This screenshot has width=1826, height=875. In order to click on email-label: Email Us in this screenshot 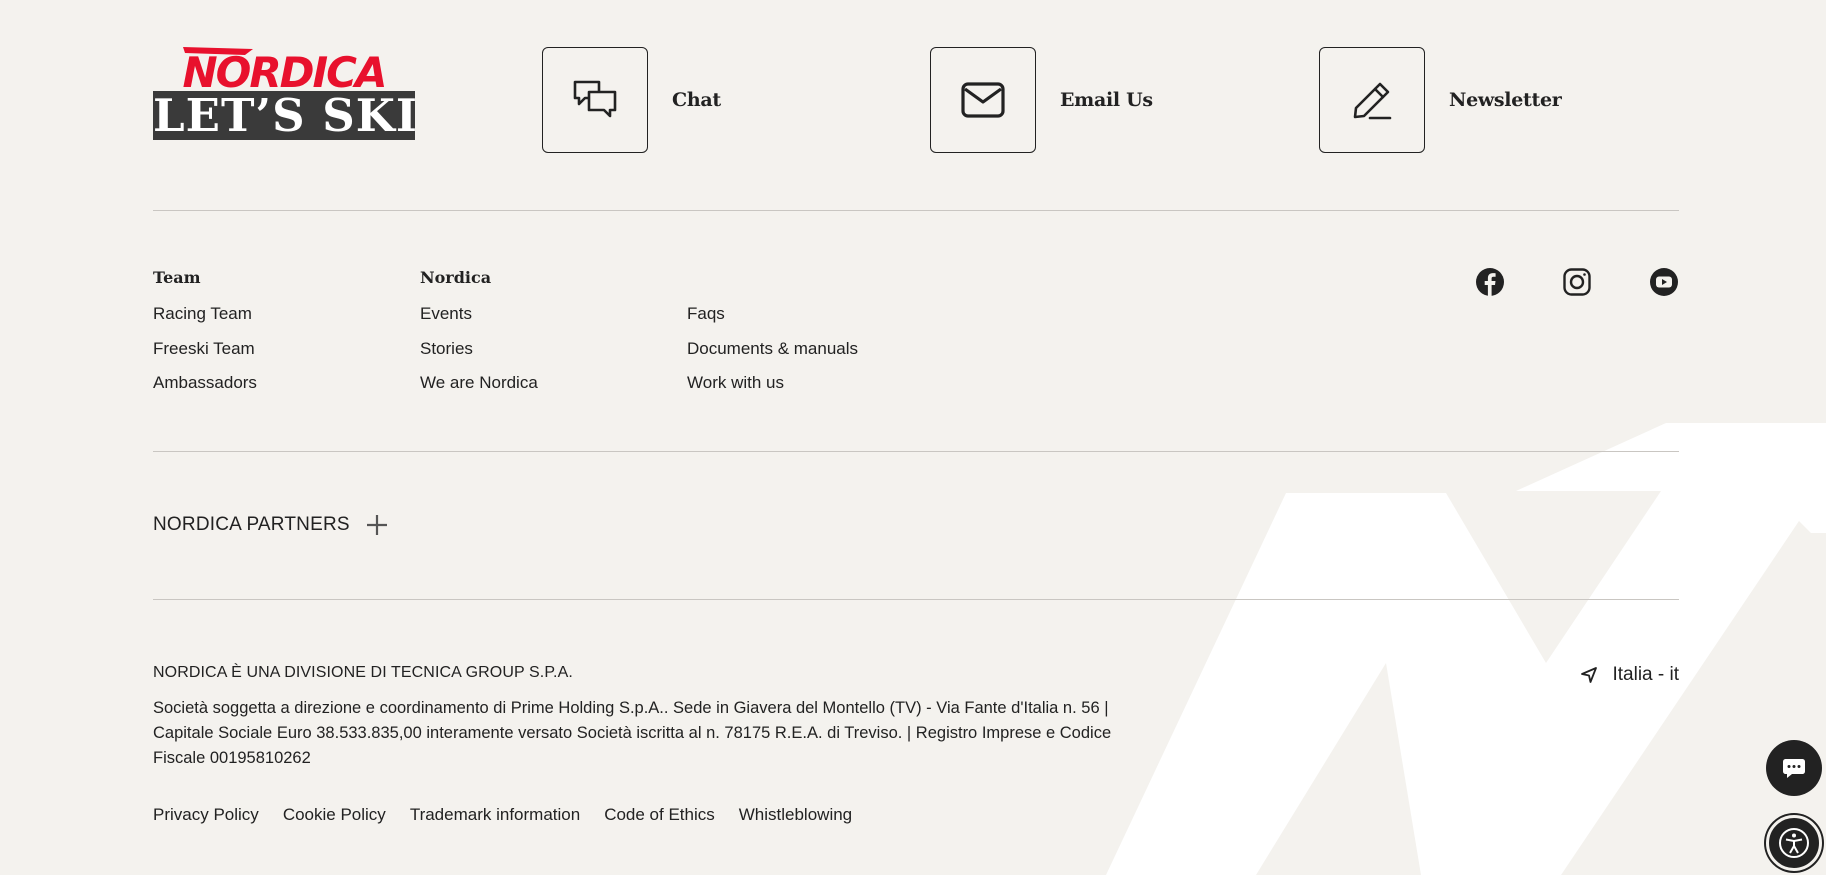, I will do `click(1106, 100)`.